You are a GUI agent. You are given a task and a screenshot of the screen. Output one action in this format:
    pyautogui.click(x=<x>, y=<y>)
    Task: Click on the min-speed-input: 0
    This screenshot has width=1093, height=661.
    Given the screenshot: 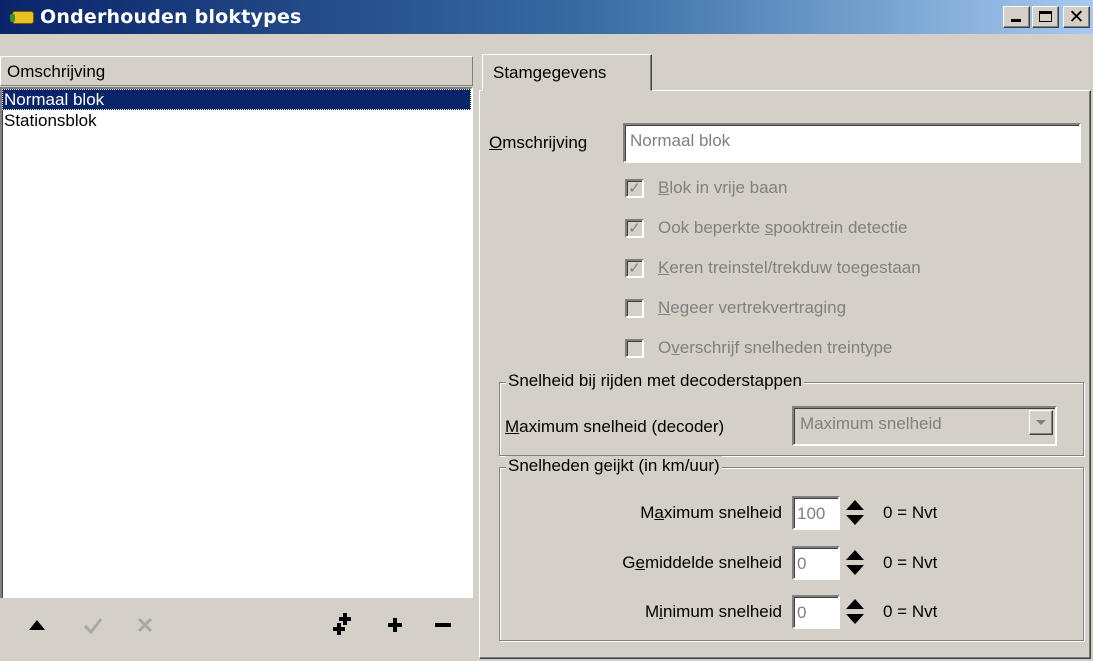 What is the action you would take?
    pyautogui.click(x=816, y=612)
    